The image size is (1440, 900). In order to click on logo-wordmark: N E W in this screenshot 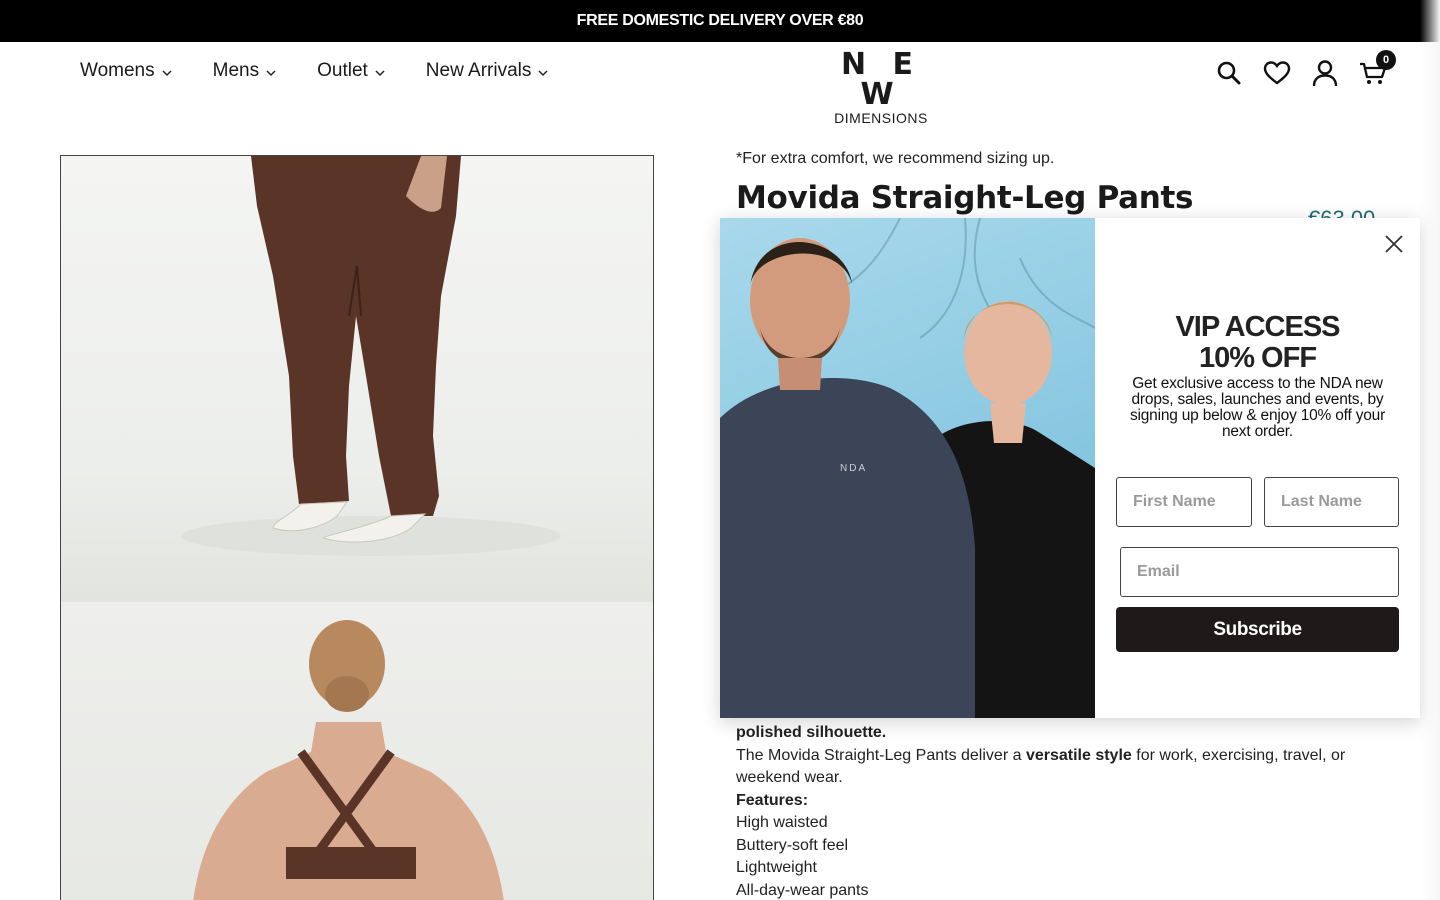, I will do `click(881, 79)`.